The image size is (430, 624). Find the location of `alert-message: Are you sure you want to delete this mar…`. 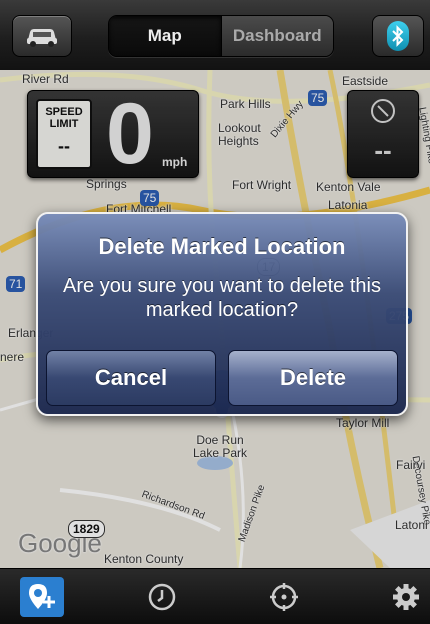

alert-message: Are you sure you want to delete this mar… is located at coordinates (222, 298).